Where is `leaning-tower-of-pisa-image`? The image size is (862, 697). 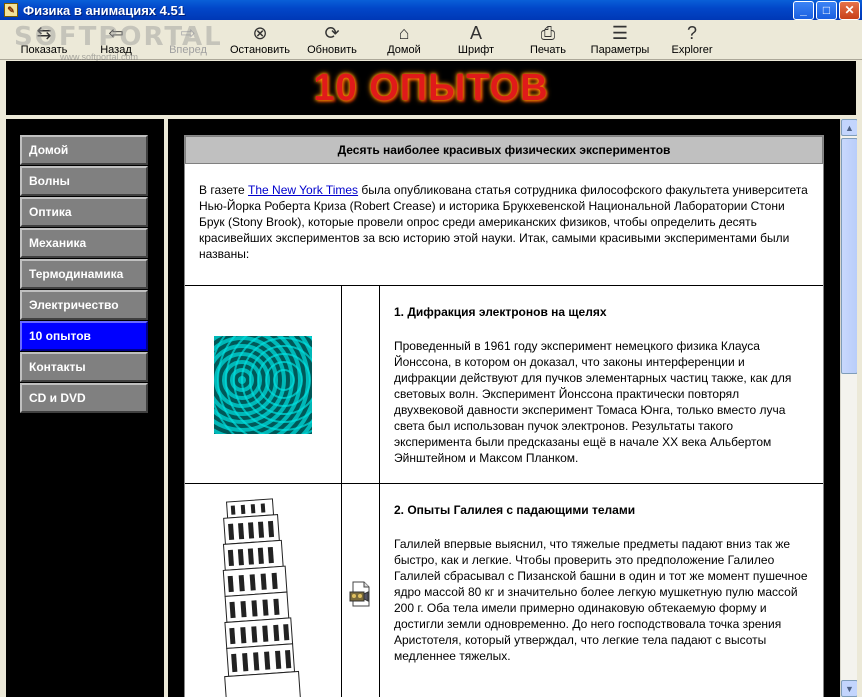
leaning-tower-of-pisa-image is located at coordinates (263, 595).